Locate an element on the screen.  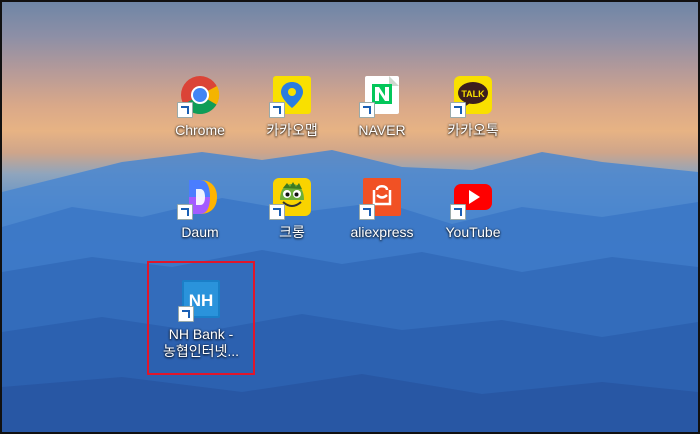
talk-text: TALK is located at coordinates (473, 94).